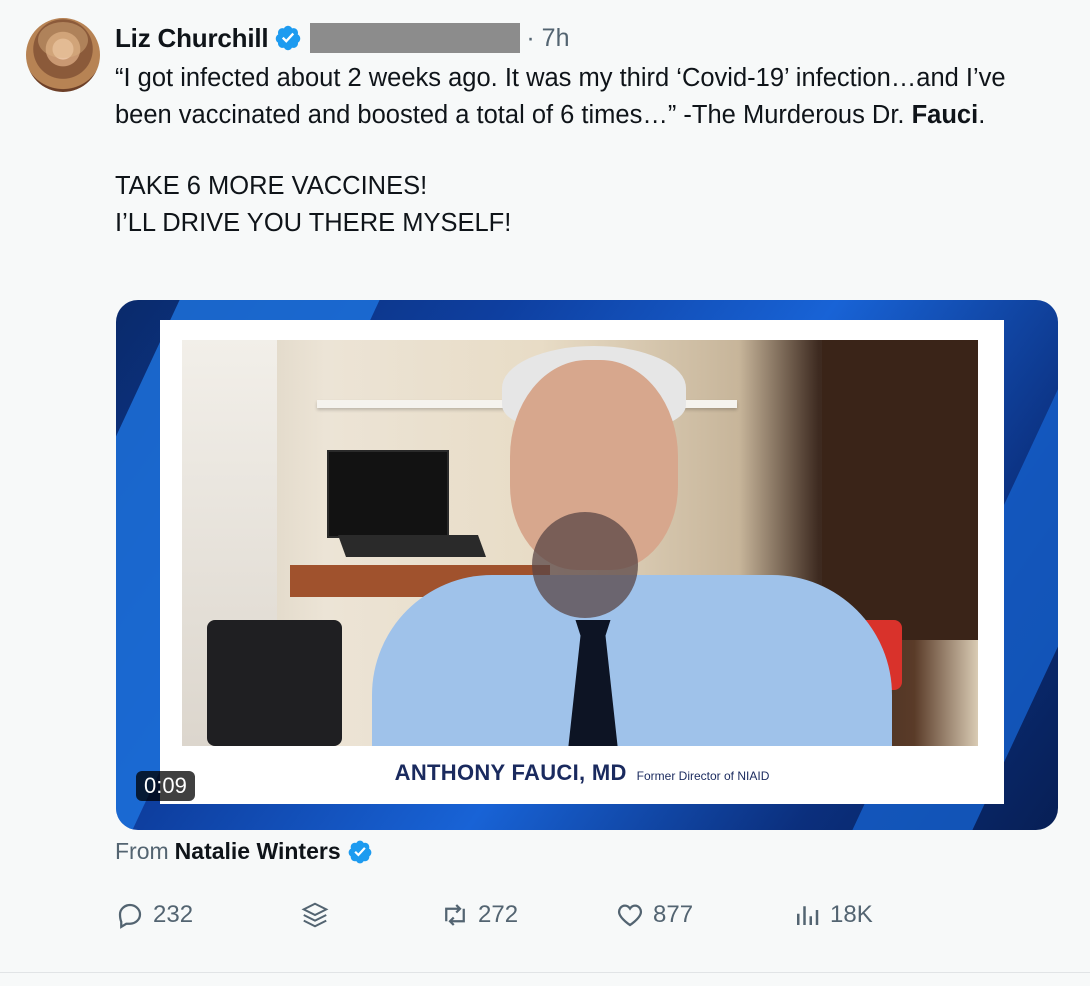 The image size is (1090, 986). Describe the element at coordinates (808, 915) in the screenshot. I see `bar-chart-icon` at that location.